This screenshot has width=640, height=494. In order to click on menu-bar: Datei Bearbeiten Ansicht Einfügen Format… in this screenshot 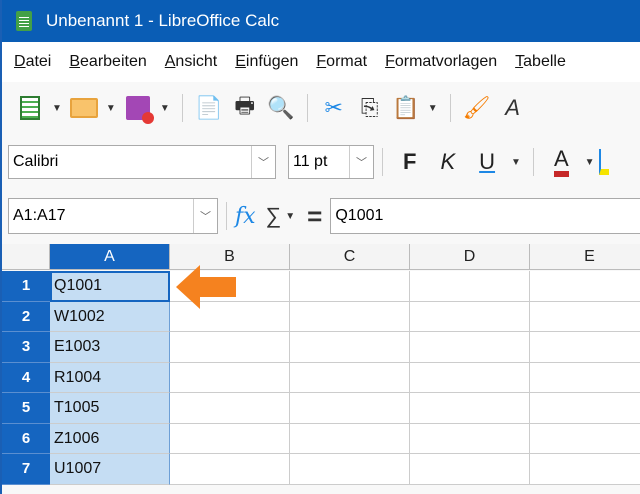, I will do `click(321, 62)`.